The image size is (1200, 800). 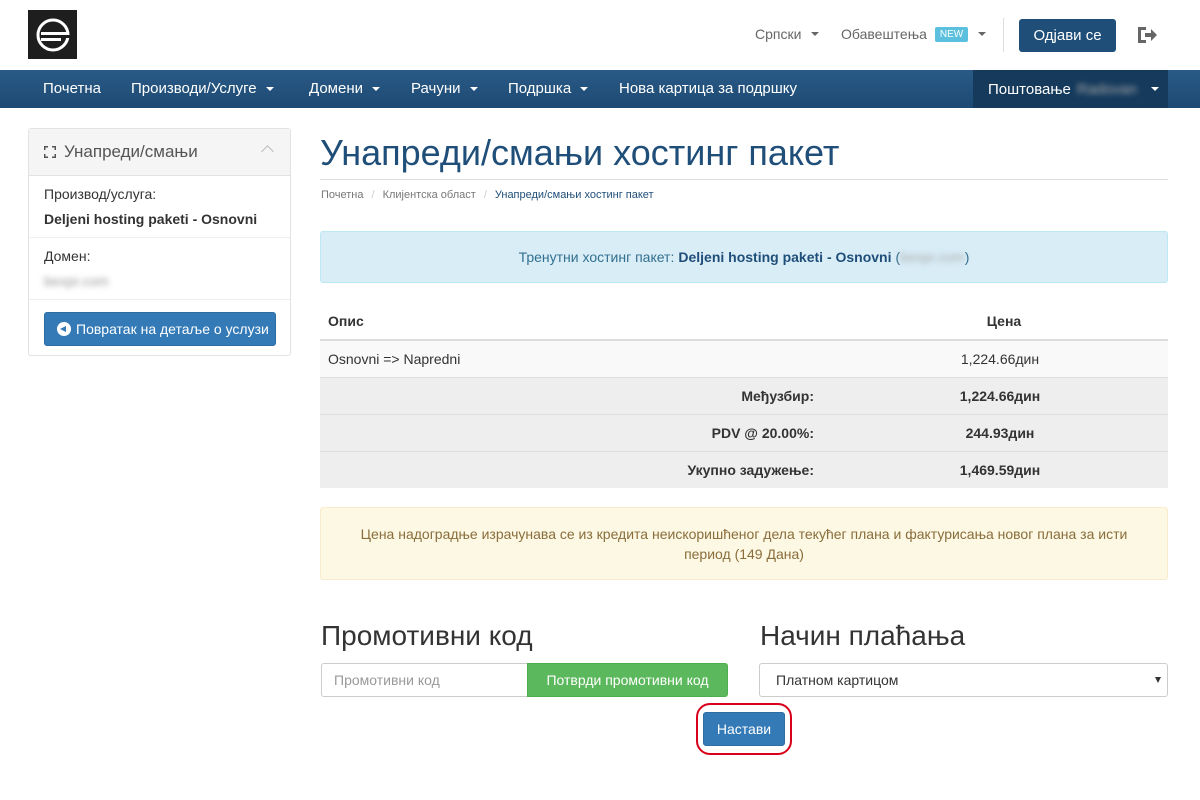 What do you see at coordinates (932, 257) in the screenshot?
I see `current-package-domain: bexpr.com` at bounding box center [932, 257].